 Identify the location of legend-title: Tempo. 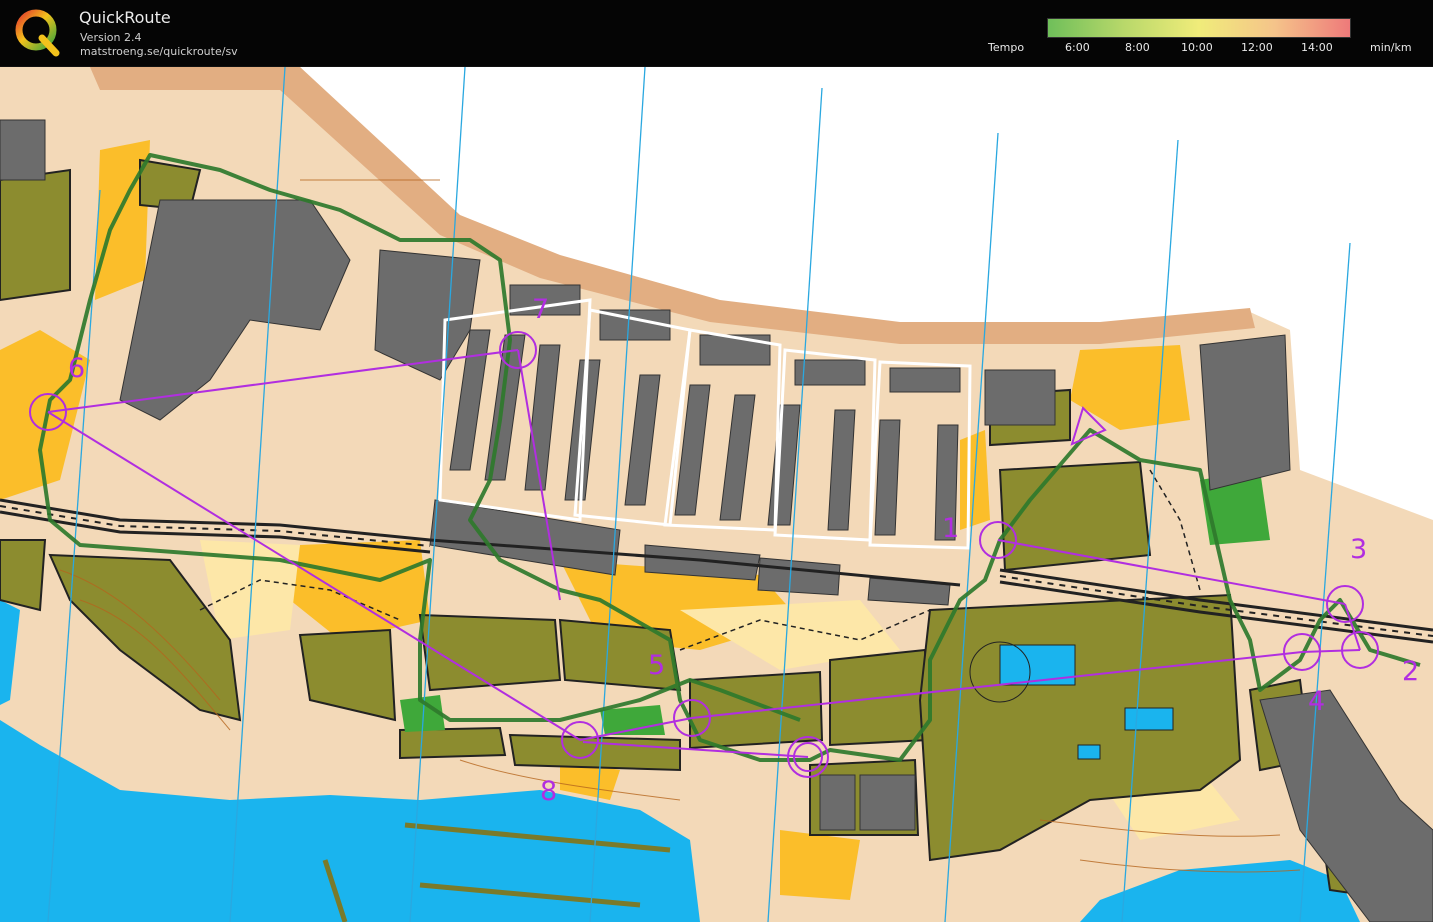
(1006, 47).